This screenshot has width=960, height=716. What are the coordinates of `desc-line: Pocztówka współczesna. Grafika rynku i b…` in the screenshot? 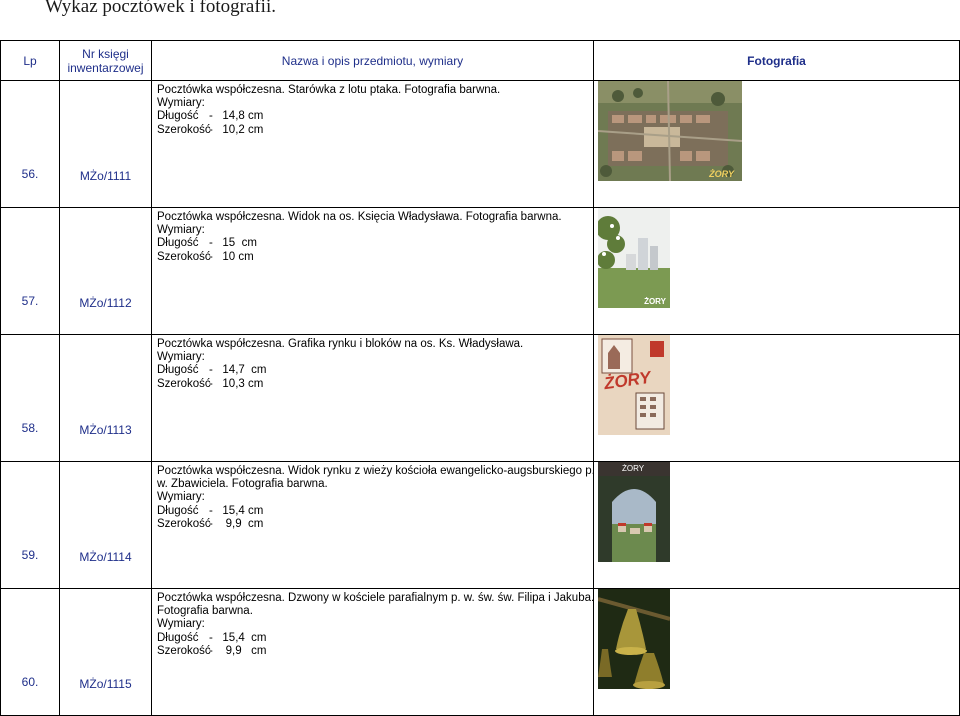 It's located at (340, 344).